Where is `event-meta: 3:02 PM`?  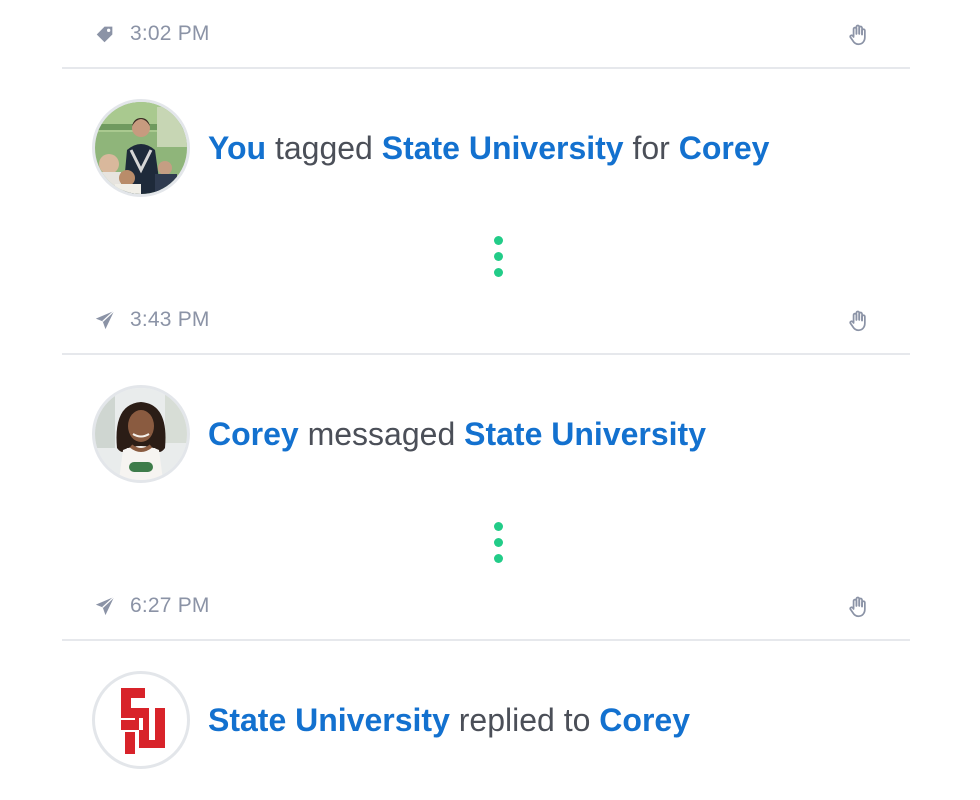 event-meta: 3:02 PM is located at coordinates (151, 34).